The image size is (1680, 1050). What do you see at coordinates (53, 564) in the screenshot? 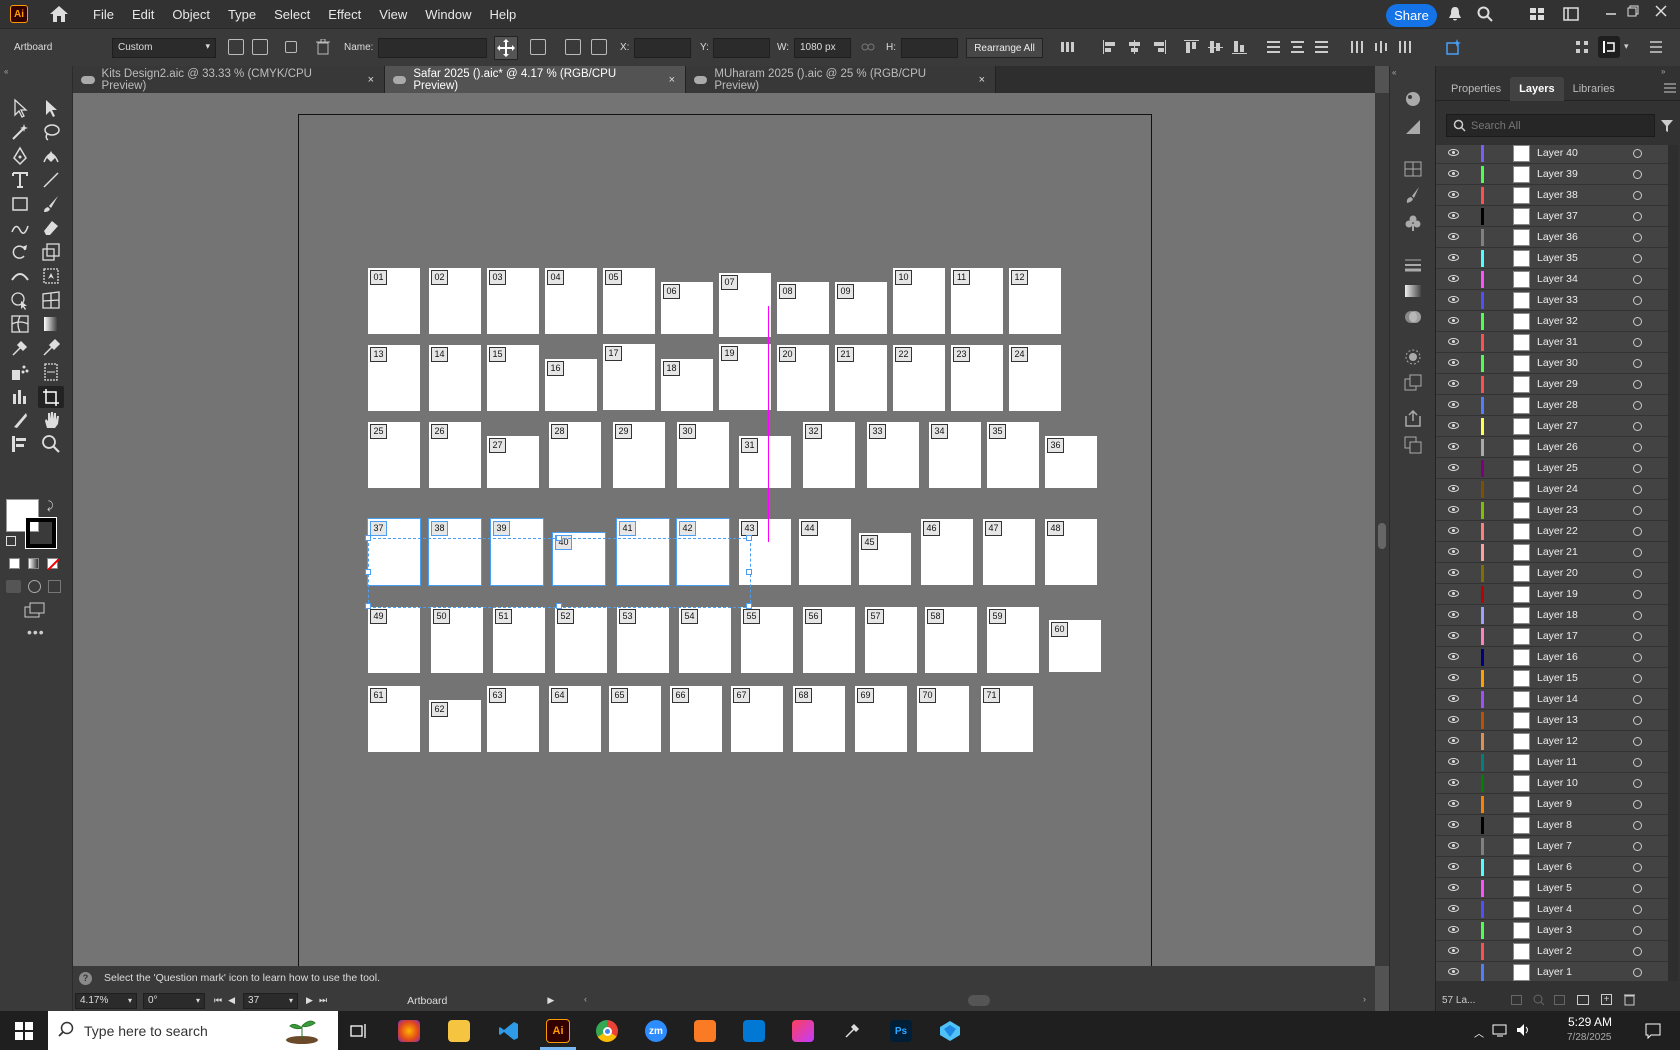
I see `none-mode-icon` at bounding box center [53, 564].